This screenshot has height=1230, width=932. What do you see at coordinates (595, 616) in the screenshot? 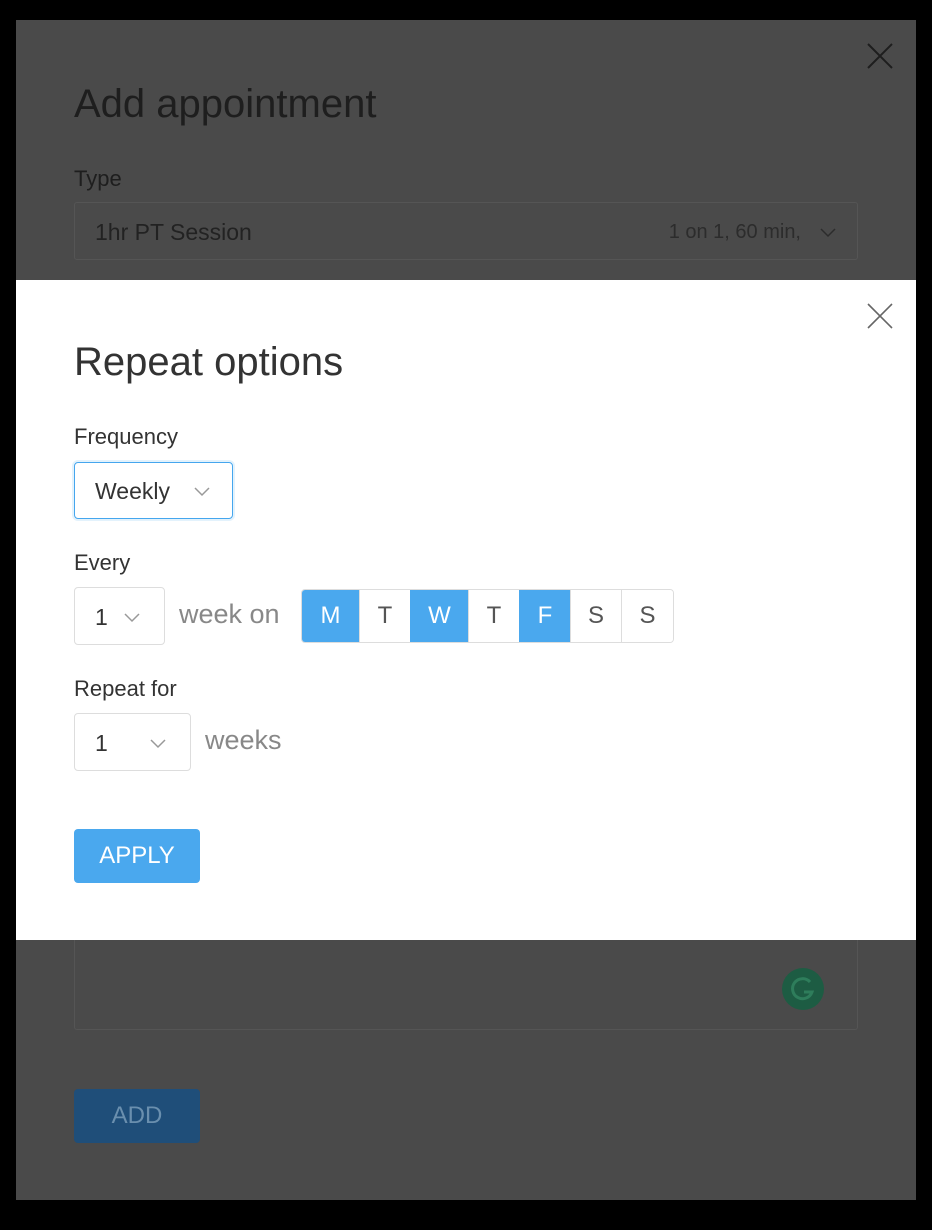
I see `day-toggle-saturday: S` at bounding box center [595, 616].